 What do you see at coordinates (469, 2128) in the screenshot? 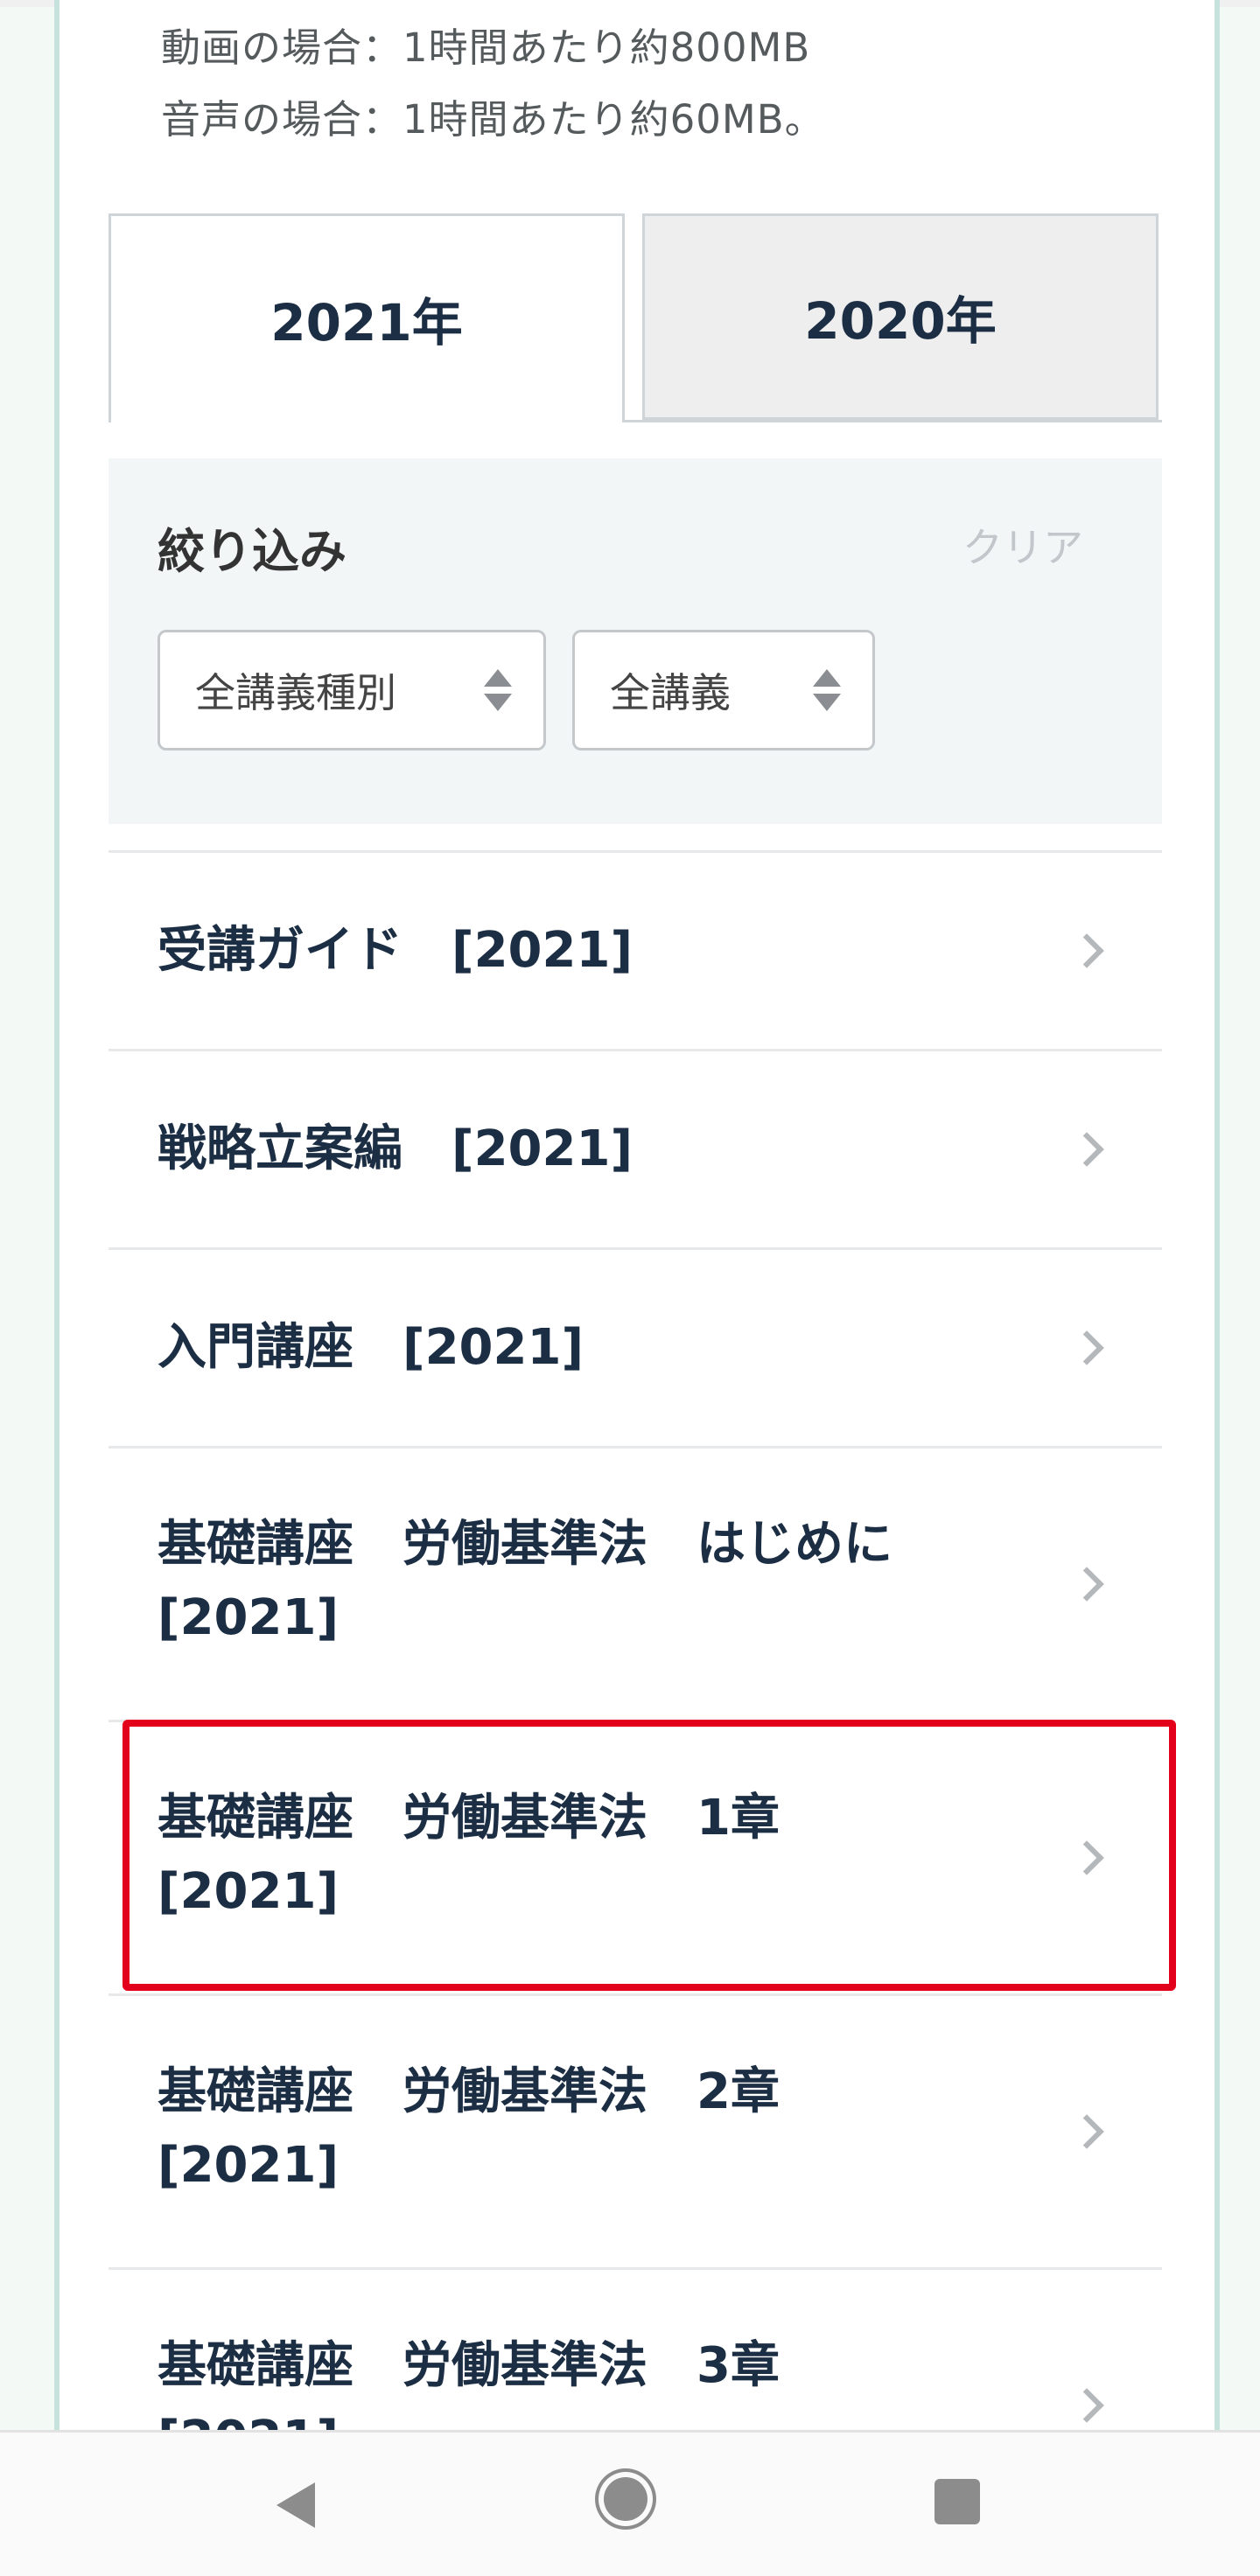
I see `lecture-title: 基礎講座 労働基準法 2章 [2021]` at bounding box center [469, 2128].